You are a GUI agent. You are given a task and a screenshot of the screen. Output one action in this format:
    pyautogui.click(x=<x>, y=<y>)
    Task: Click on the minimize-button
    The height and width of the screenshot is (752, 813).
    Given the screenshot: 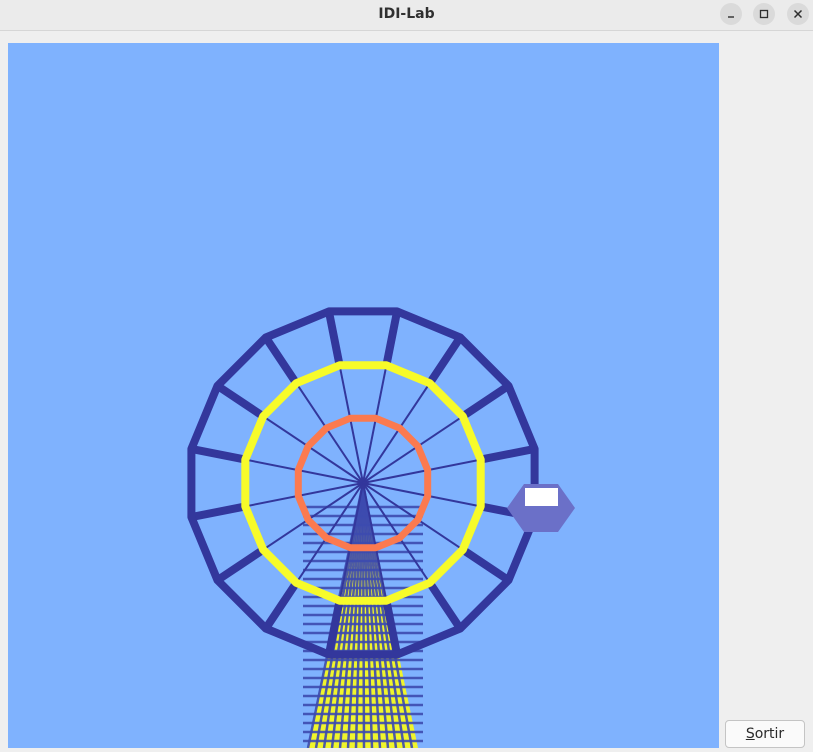 What is the action you would take?
    pyautogui.click(x=731, y=14)
    